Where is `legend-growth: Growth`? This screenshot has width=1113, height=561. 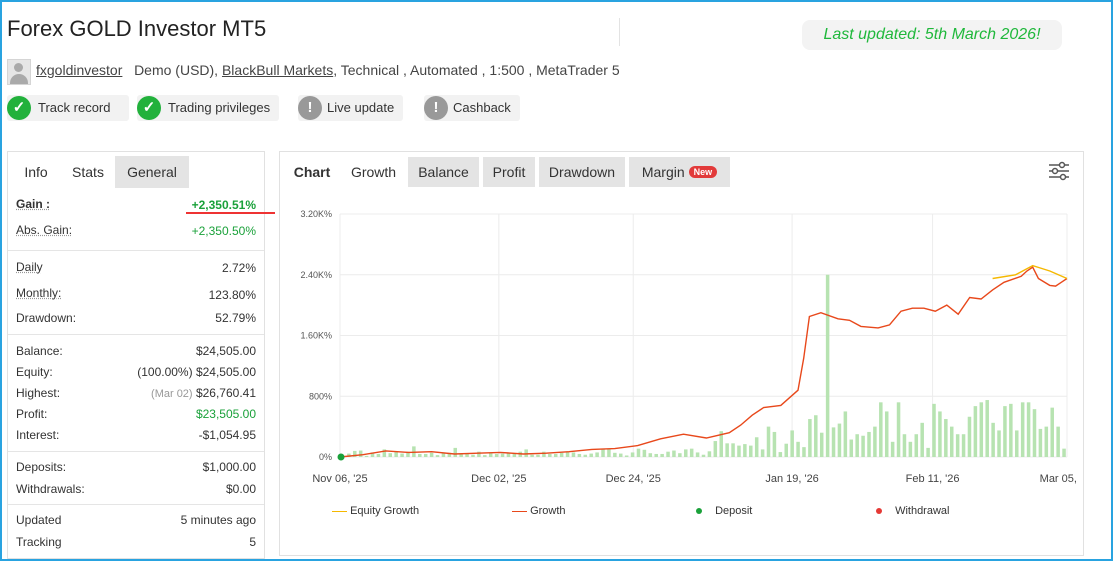
legend-growth: Growth is located at coordinates (539, 511).